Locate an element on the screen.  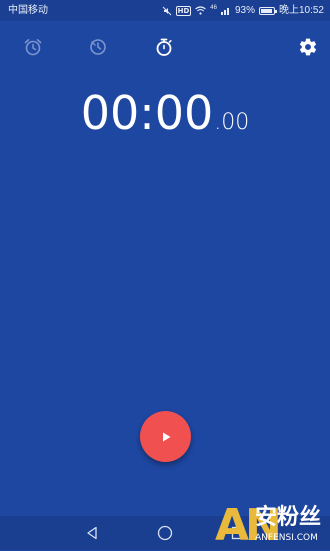
battery-fill is located at coordinates (266, 10).